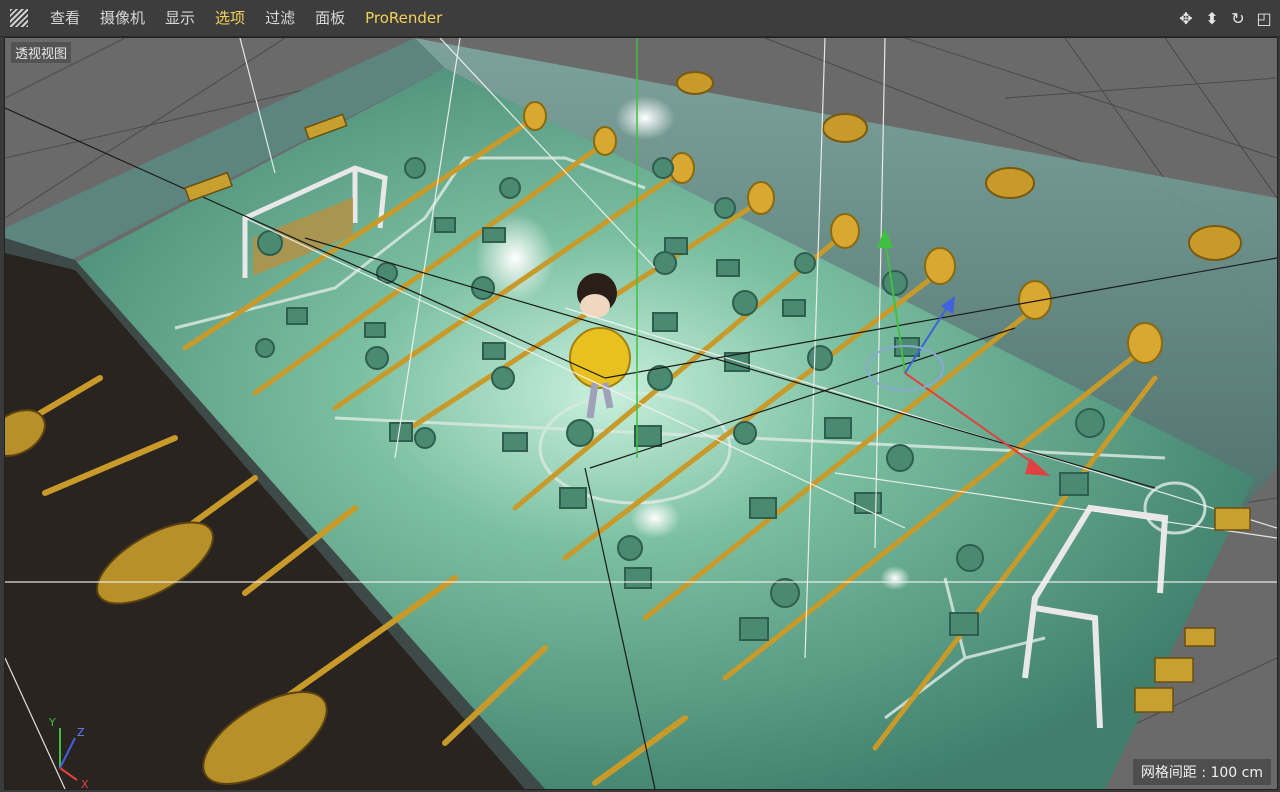 This screenshot has width=1280, height=792. Describe the element at coordinates (640, 18) in the screenshot. I see `viewport-menubar: 查看 摄像机 显示 选项 过滤 面板 ProRender ✥ ⬍ ↻ ◰` at that location.